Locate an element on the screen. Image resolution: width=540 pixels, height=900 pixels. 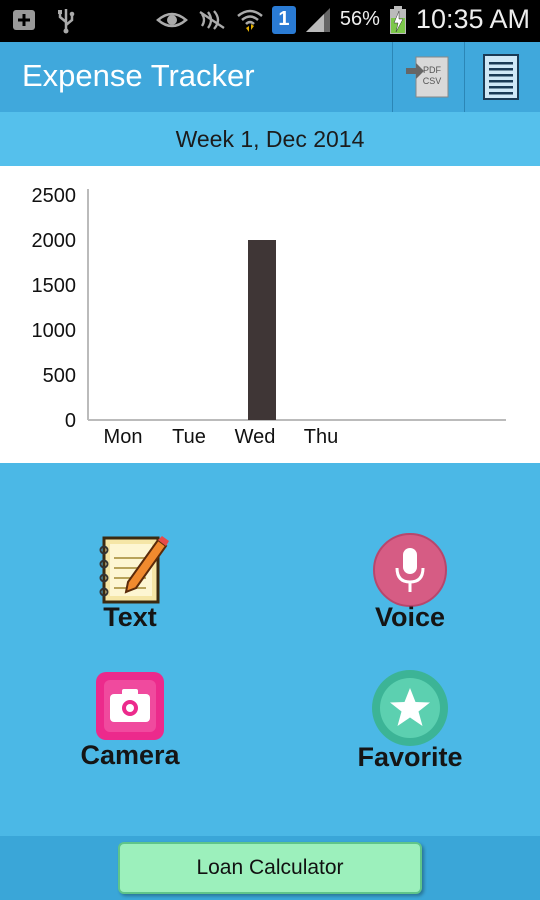
loan-calculator-button: Loan Calculator is located at coordinates (270, 868).